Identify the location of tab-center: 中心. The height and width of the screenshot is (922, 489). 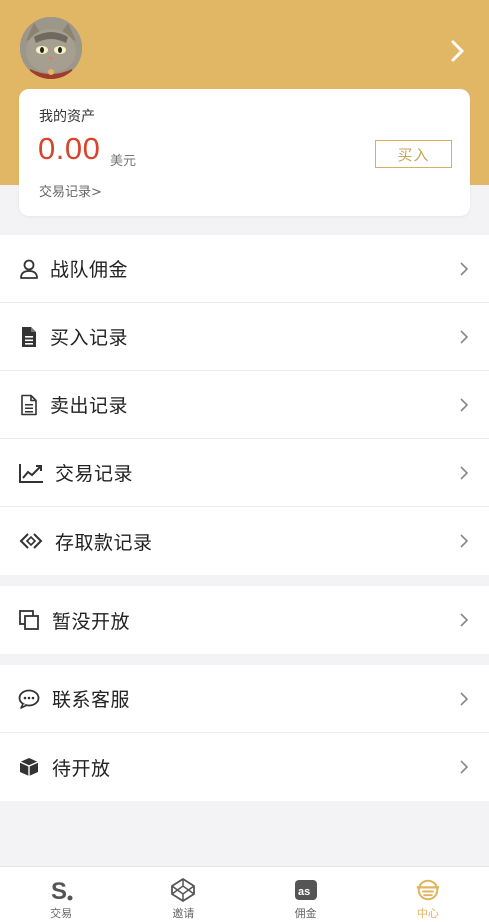
(428, 894).